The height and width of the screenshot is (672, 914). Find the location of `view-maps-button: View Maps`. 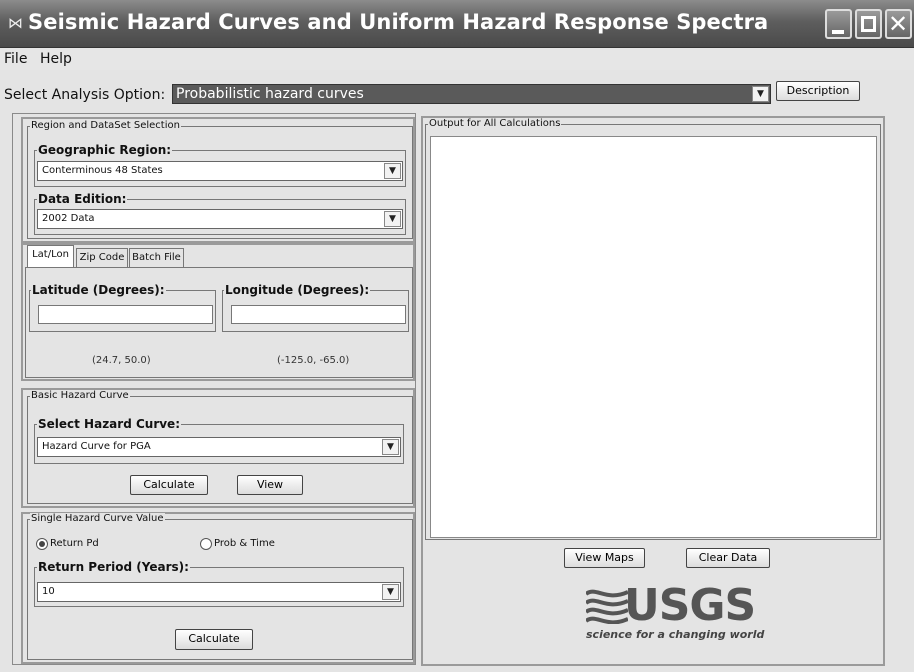

view-maps-button: View Maps is located at coordinates (604, 558).